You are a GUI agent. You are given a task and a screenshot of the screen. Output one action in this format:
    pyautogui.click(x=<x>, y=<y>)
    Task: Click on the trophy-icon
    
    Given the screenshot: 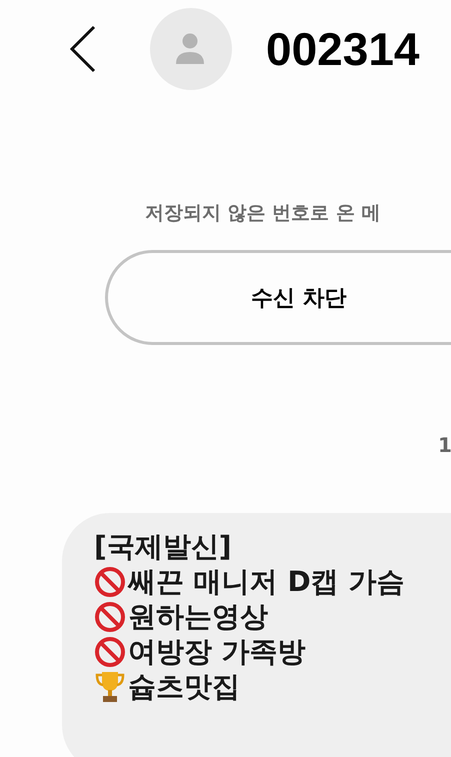 What is the action you would take?
    pyautogui.click(x=110, y=687)
    